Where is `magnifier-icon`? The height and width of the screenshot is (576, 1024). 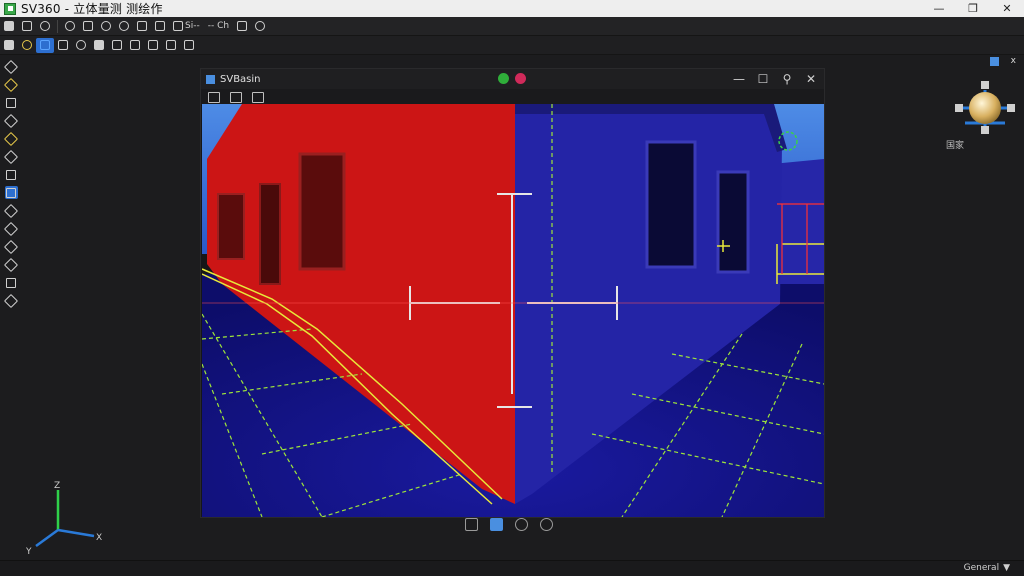
magnifier-icon is located at coordinates (11, 300).